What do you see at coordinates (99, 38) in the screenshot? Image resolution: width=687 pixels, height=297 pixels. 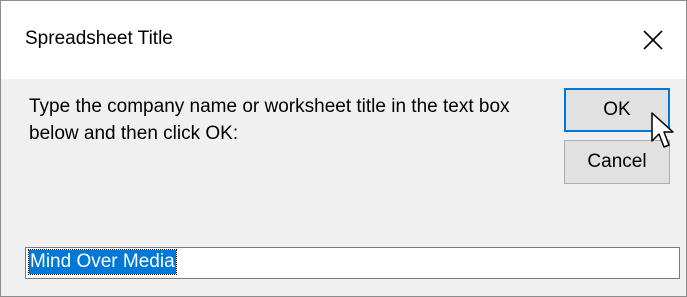 I see `dialog-title: Spreadsheet Title` at bounding box center [99, 38].